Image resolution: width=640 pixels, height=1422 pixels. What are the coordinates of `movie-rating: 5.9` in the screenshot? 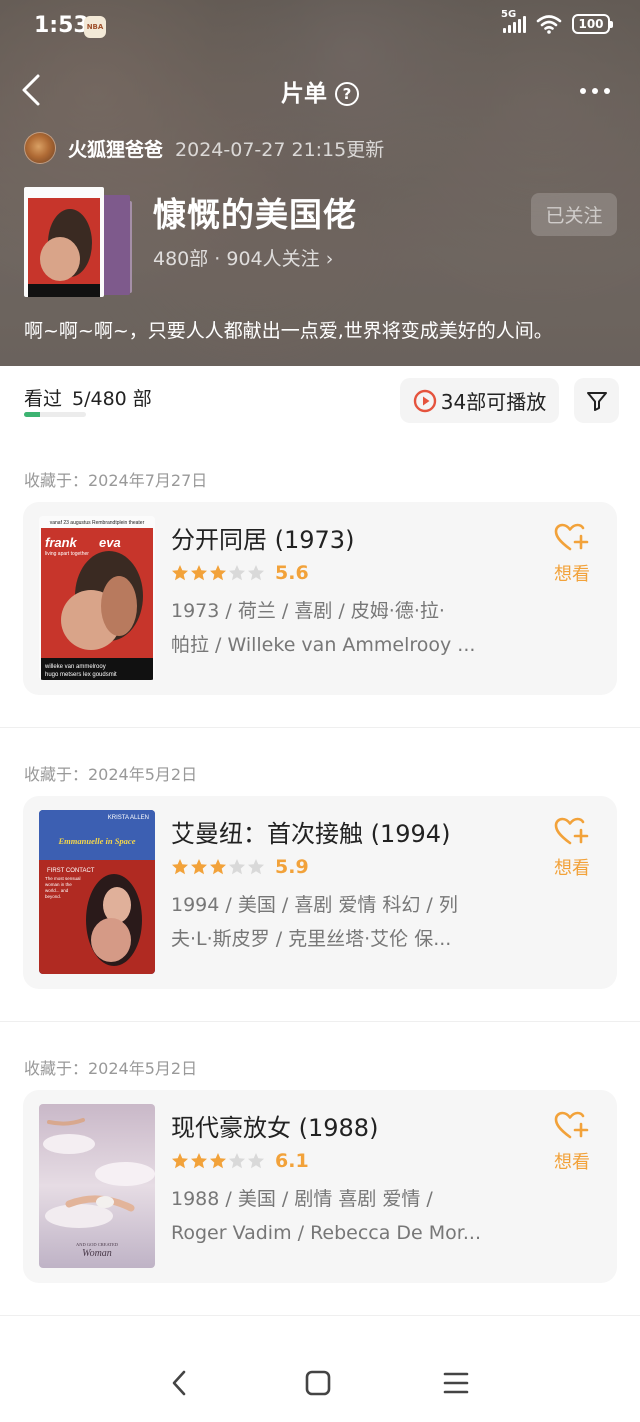 It's located at (240, 867).